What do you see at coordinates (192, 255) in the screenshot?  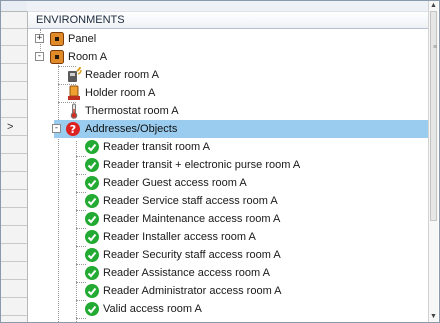 I see `tree-node-label: Reader Security staff access room A` at bounding box center [192, 255].